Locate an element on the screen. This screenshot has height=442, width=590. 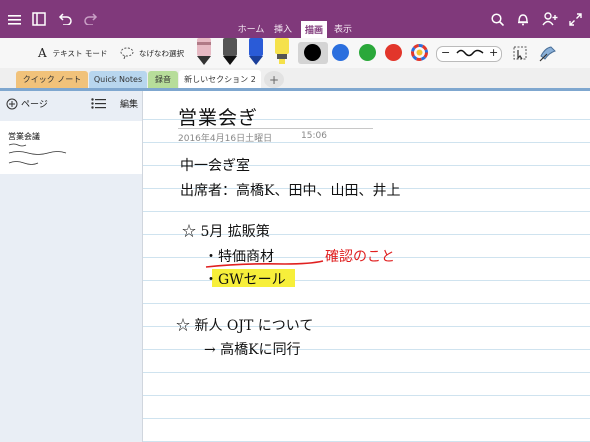
section-tab-quick-note: クイック ノート is located at coordinates (52, 79).